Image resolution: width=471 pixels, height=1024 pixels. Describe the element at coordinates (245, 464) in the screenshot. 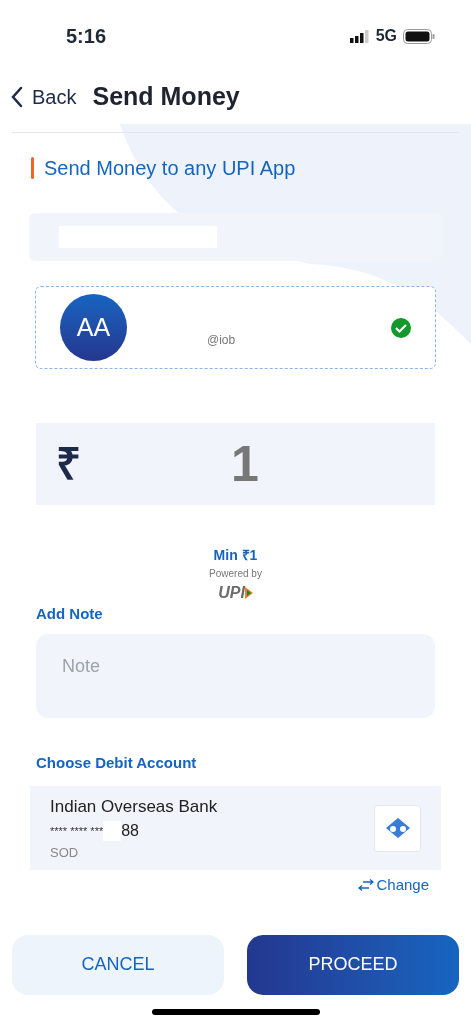

I see `amount-value: 1` at that location.